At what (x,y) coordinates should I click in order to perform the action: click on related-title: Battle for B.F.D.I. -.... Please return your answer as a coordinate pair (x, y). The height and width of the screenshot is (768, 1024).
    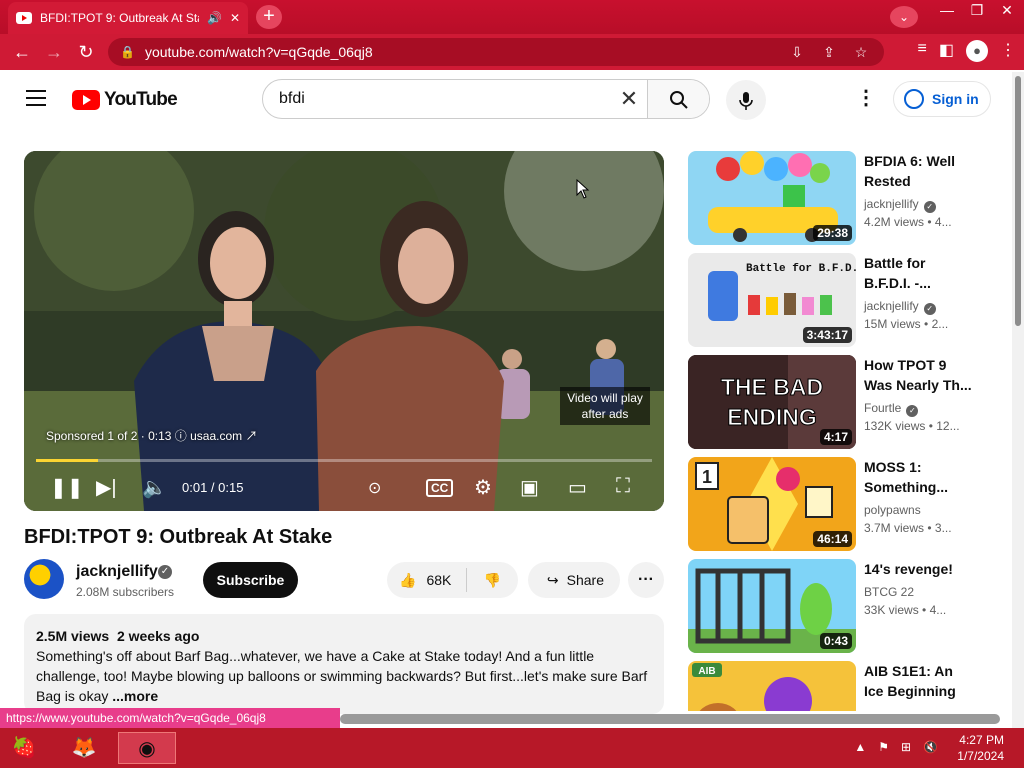
    Looking at the image, I should click on (923, 273).